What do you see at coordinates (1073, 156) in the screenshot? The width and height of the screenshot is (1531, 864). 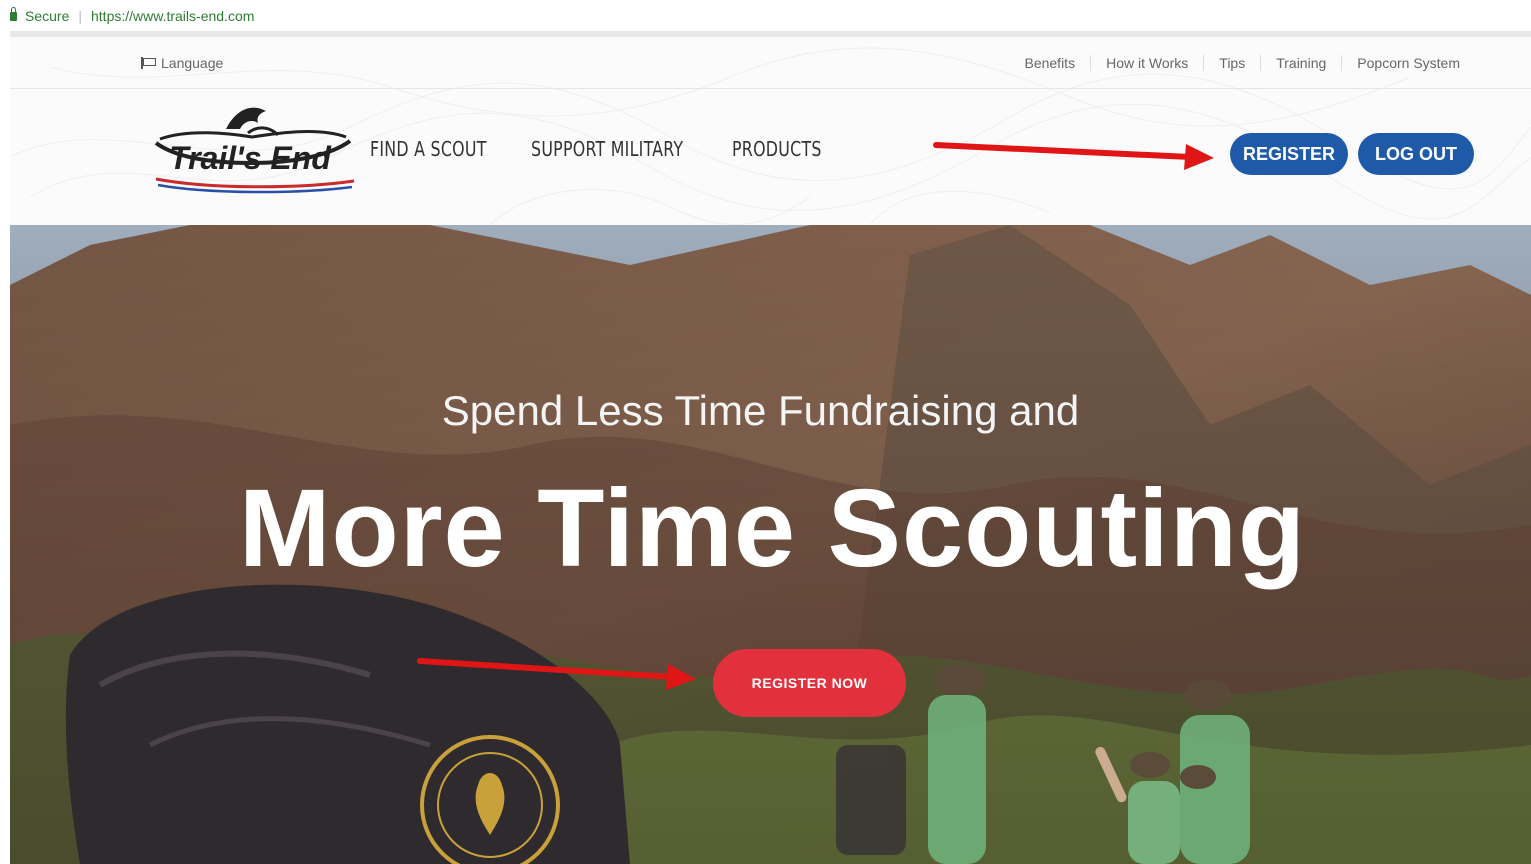 I see `arrow-to-register` at bounding box center [1073, 156].